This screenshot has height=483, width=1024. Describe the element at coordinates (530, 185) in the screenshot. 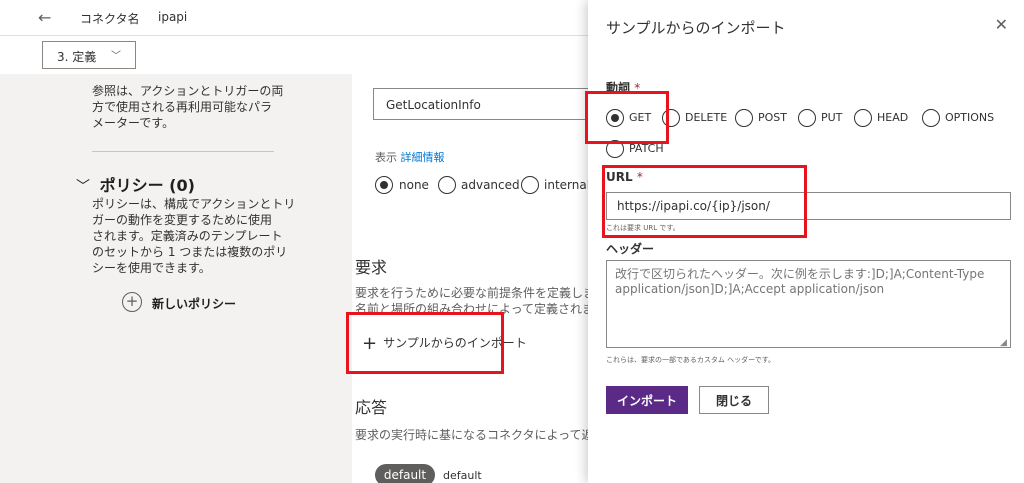

I see `visibility-internal-radio` at that location.